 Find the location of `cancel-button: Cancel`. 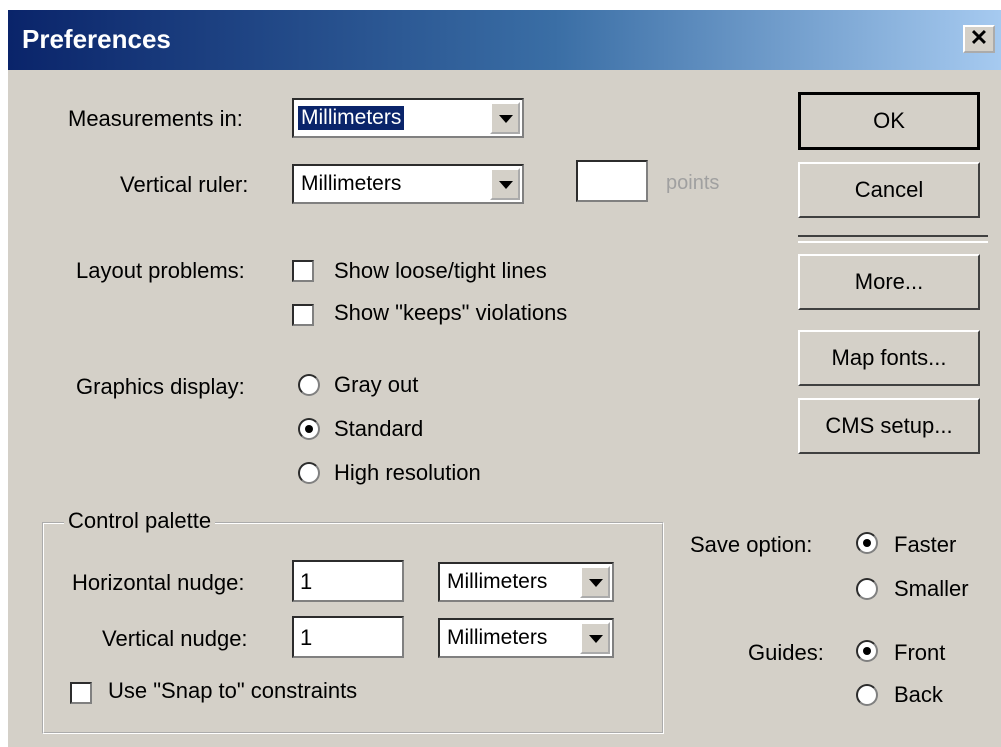

cancel-button: Cancel is located at coordinates (889, 190).